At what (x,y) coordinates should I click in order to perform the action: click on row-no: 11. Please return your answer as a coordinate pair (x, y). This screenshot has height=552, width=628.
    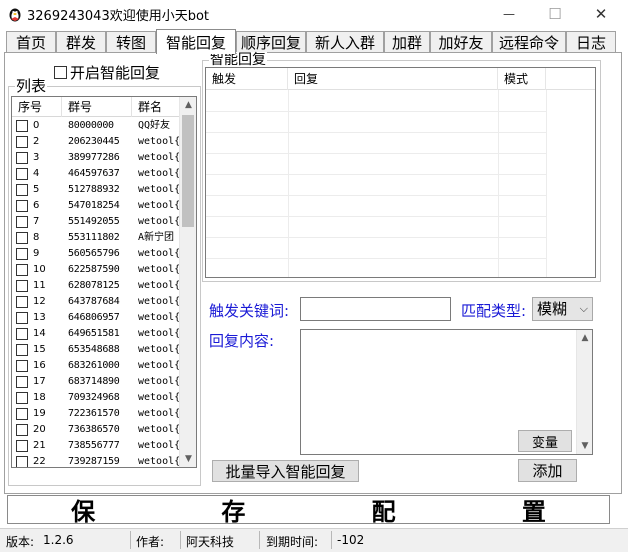
    Looking at the image, I should click on (39, 285).